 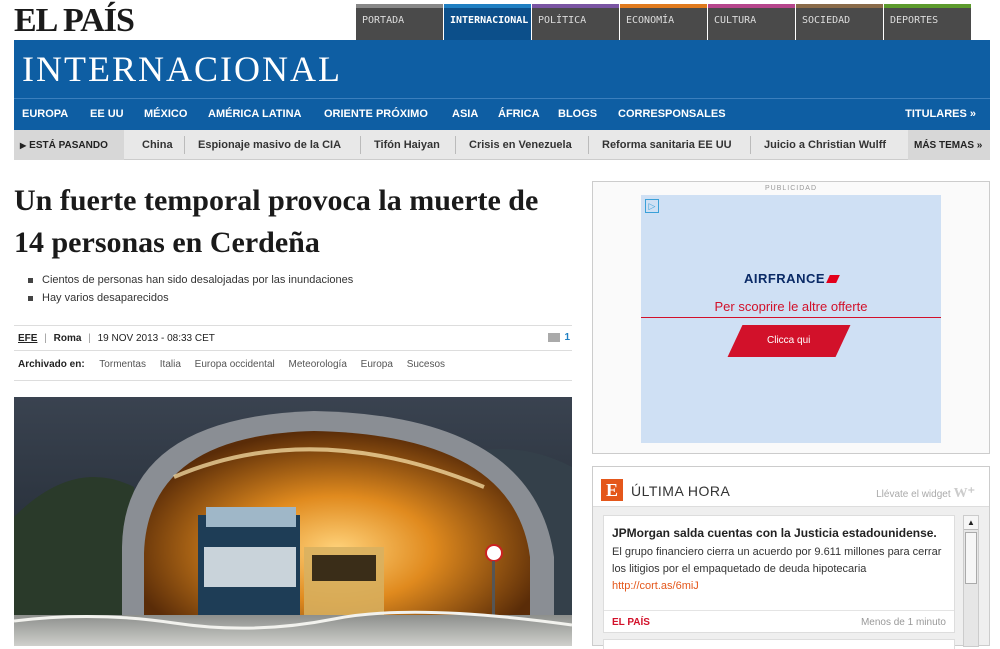 I want to click on tag-link: Europa, so click(x=377, y=364).